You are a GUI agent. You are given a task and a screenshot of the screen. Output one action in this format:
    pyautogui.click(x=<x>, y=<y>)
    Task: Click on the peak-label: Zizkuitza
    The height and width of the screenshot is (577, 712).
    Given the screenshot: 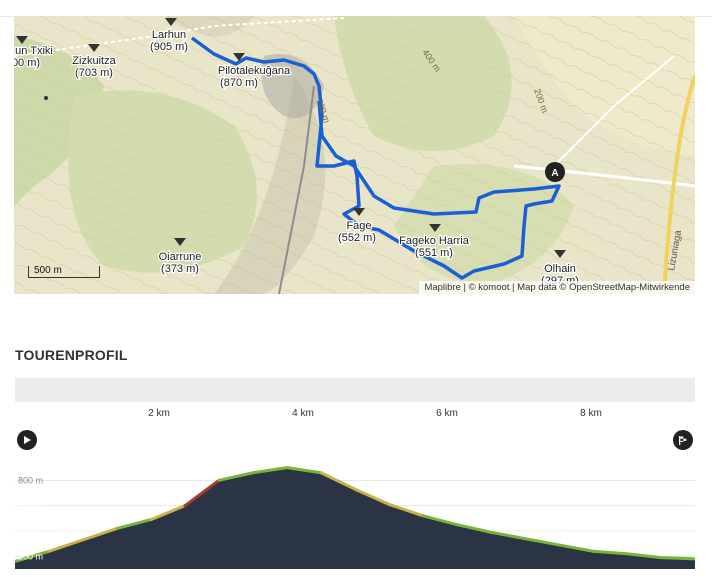 What is the action you would take?
    pyautogui.click(x=94, y=61)
    